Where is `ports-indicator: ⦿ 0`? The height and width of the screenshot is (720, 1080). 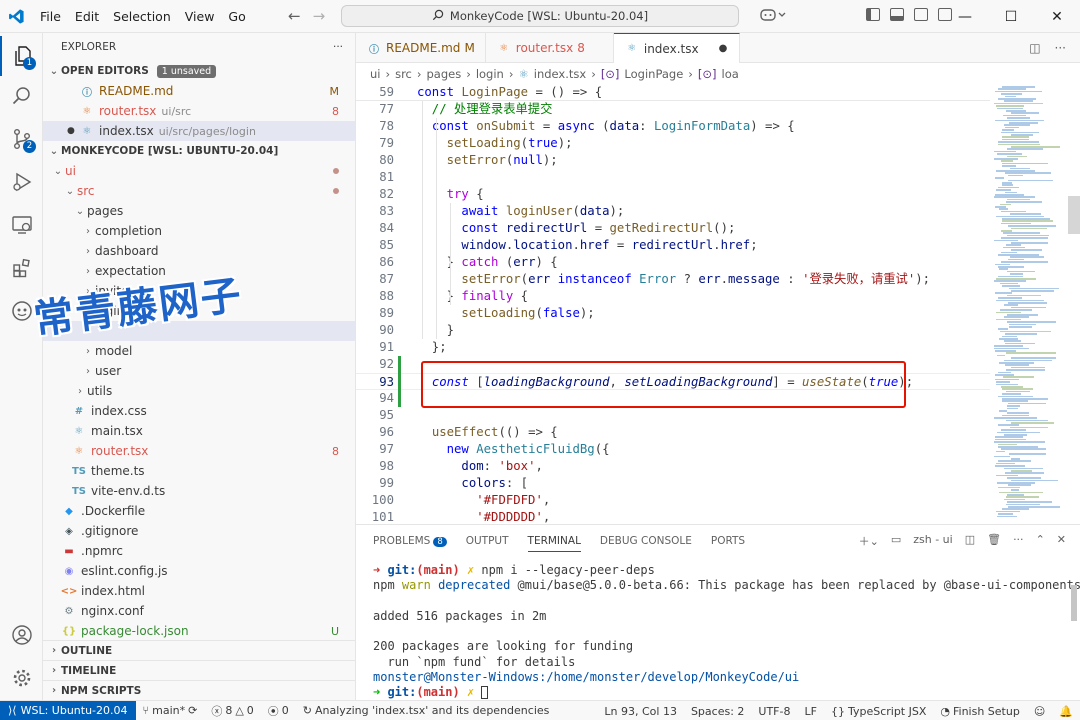 ports-indicator: ⦿ 0 is located at coordinates (278, 711).